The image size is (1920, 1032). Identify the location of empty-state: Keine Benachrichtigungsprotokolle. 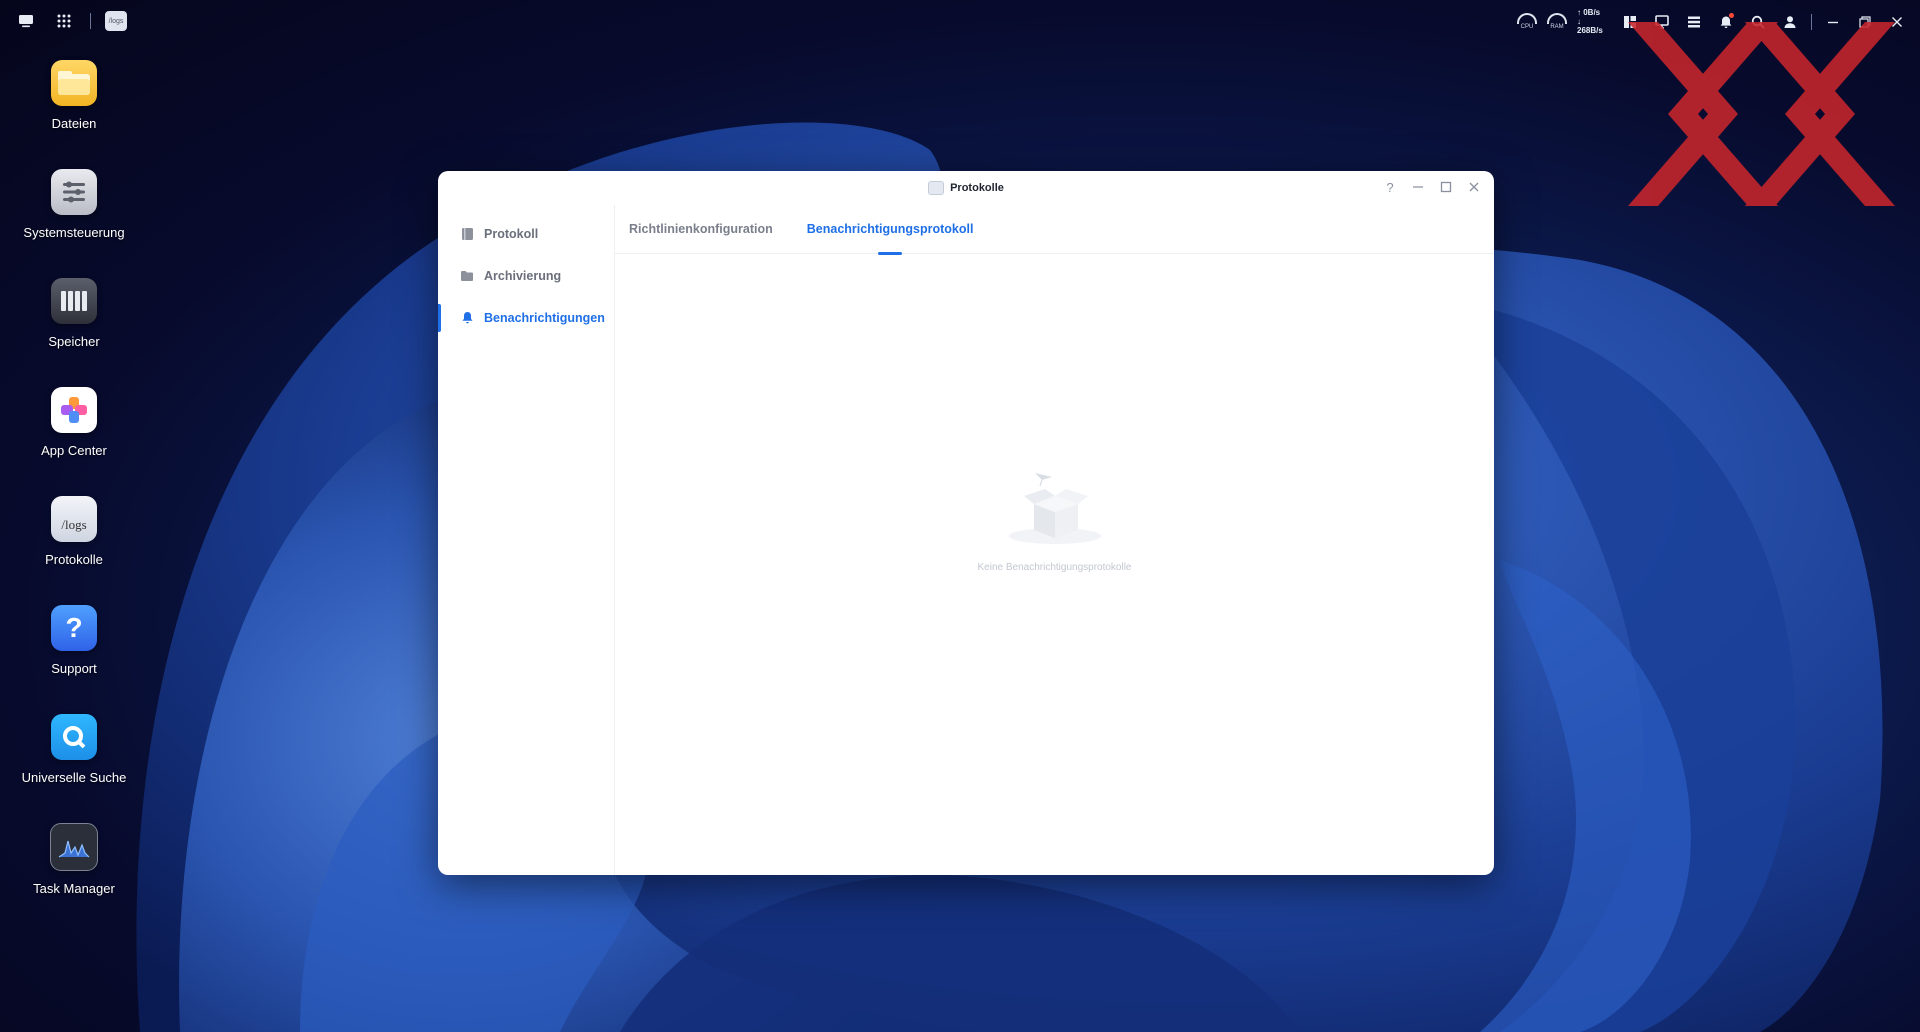
(1054, 521).